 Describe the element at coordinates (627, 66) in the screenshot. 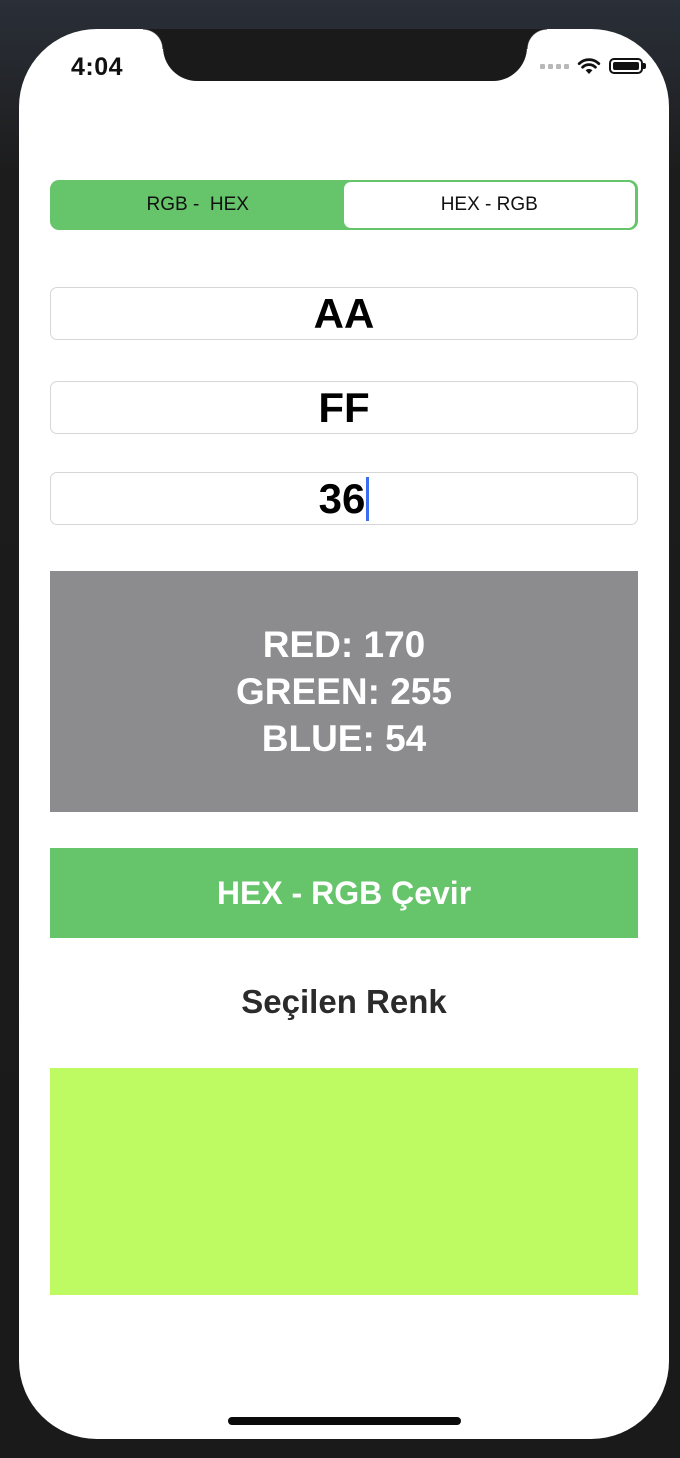

I see `battery-icon` at that location.